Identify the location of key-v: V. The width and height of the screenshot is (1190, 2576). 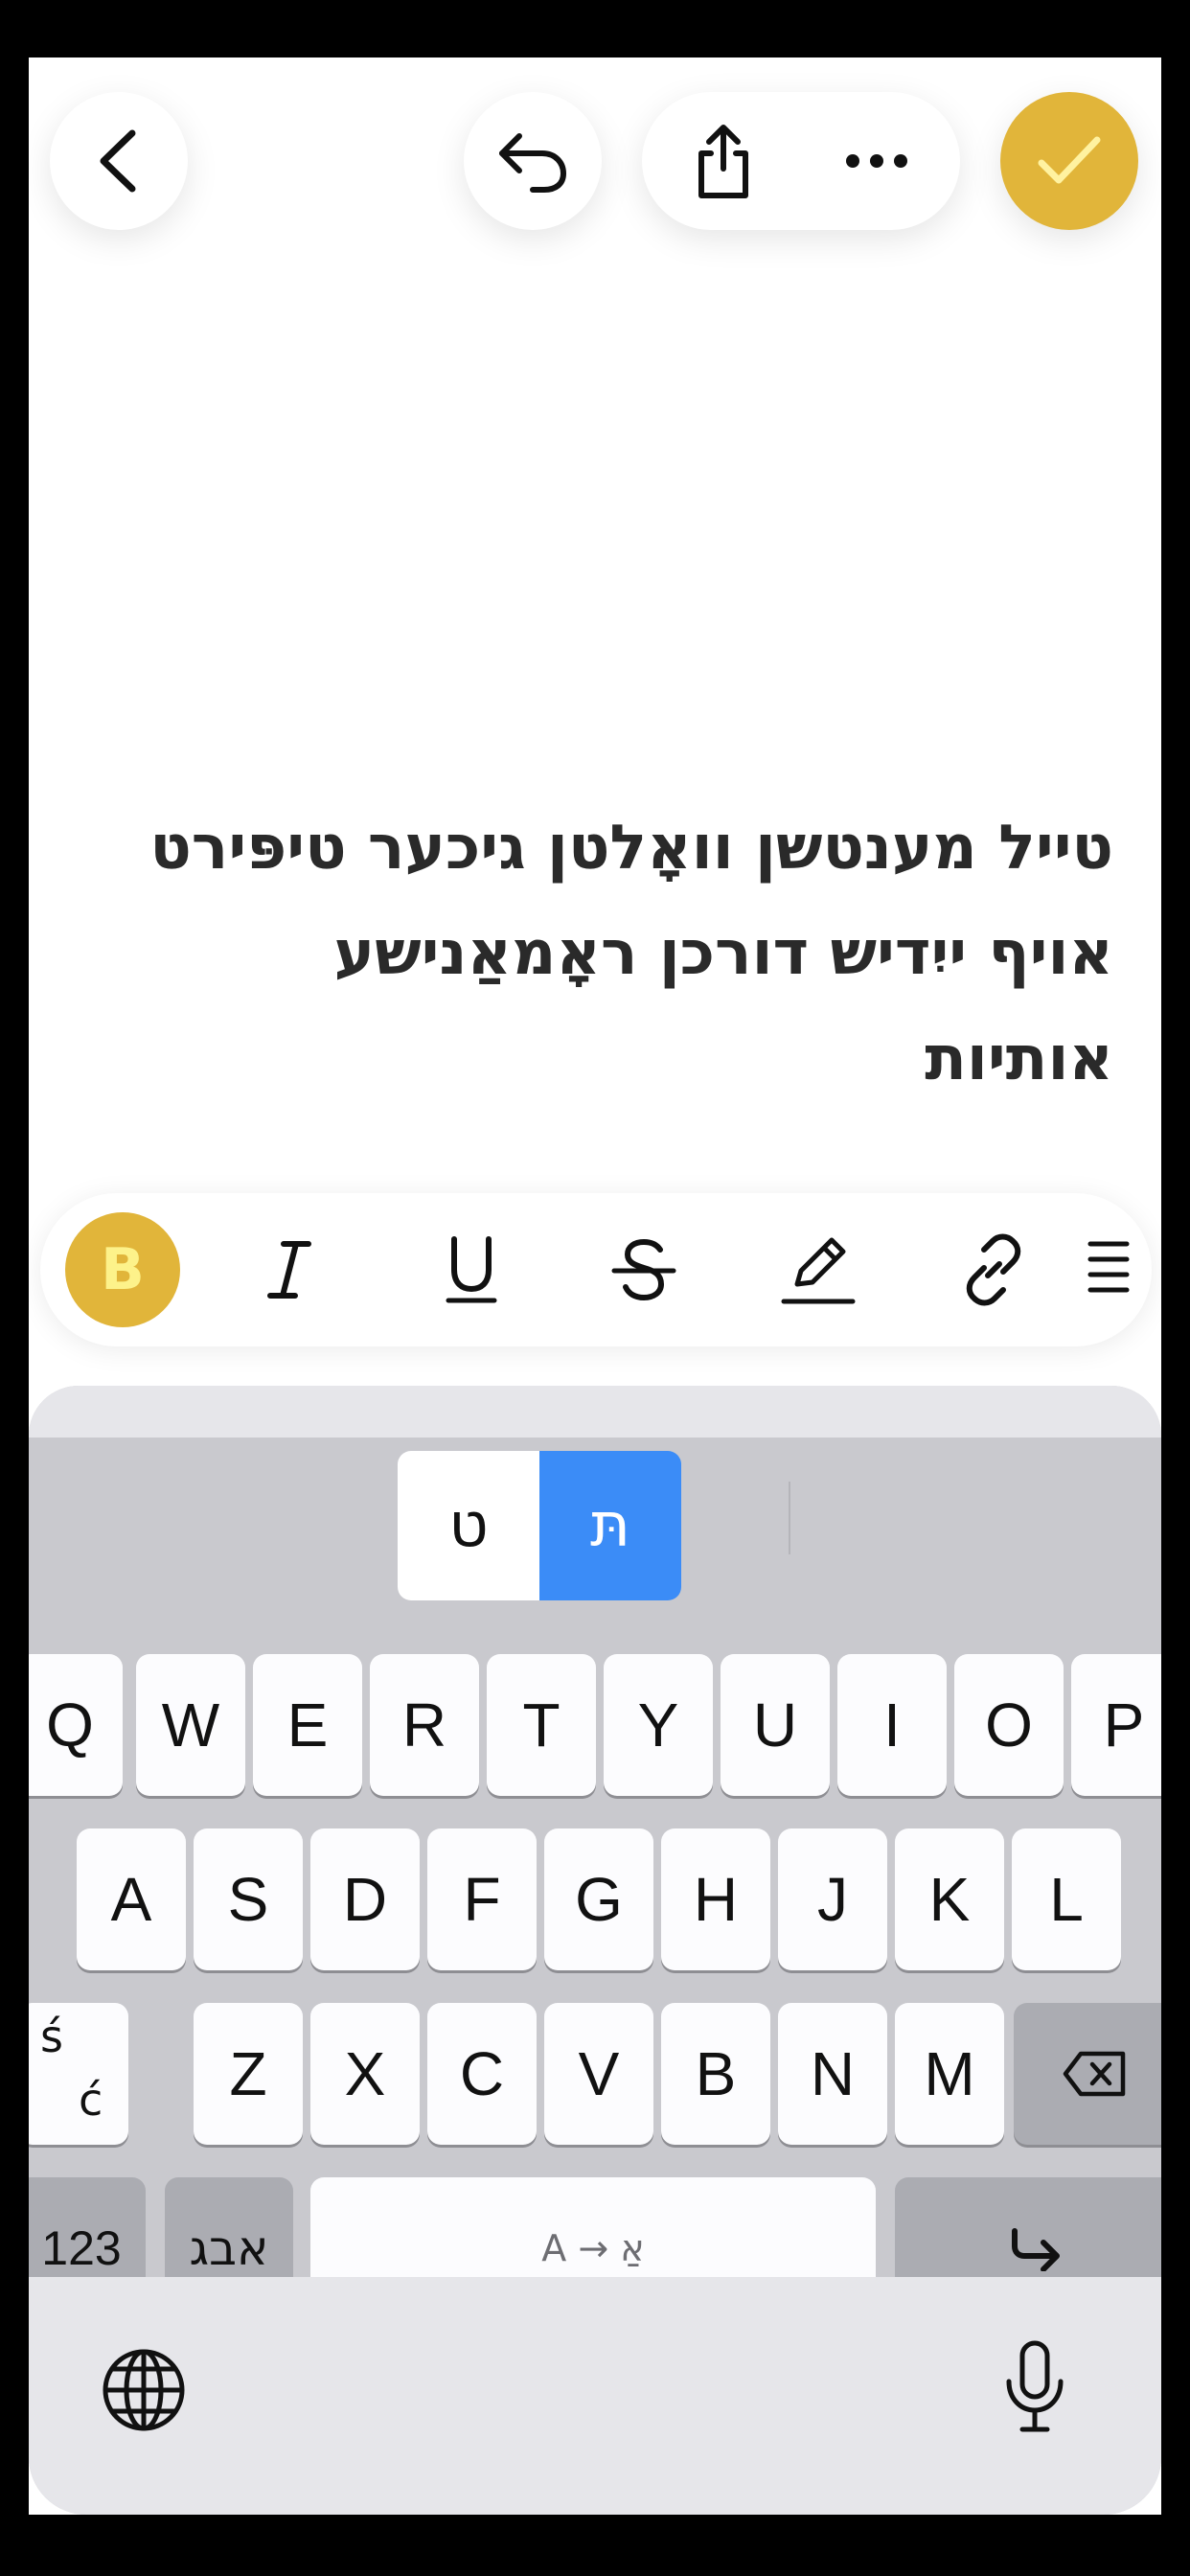
(599, 2074).